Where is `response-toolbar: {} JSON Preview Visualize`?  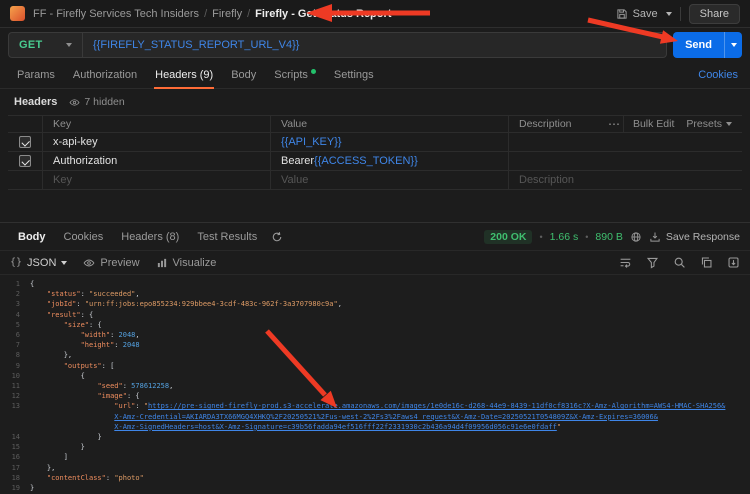 response-toolbar: {} JSON Preview Visualize is located at coordinates (375, 262).